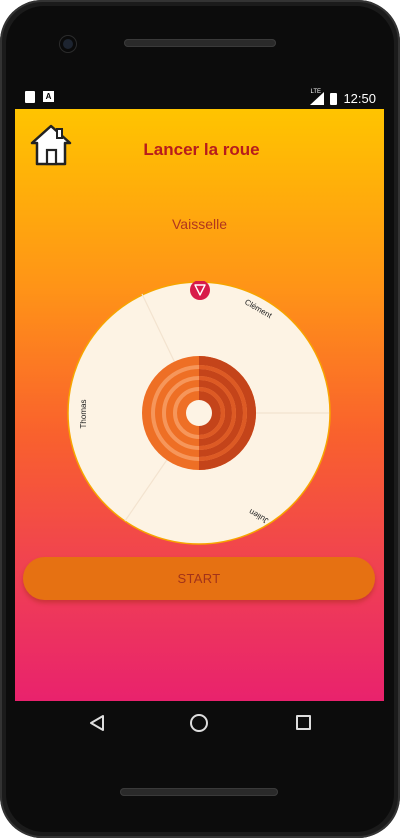  Describe the element at coordinates (97, 723) in the screenshot. I see `back-icon` at that location.